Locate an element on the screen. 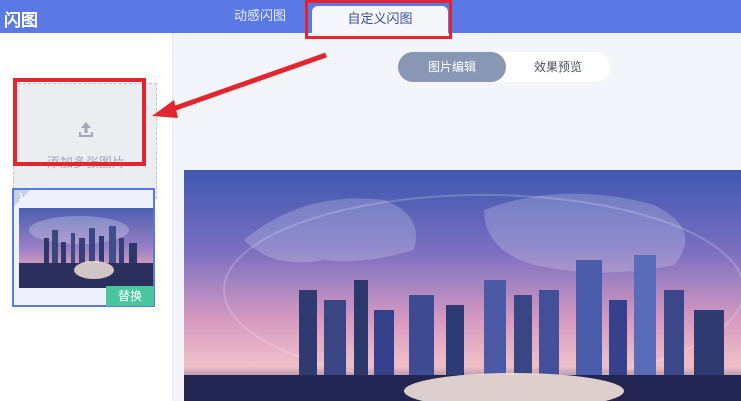 The width and height of the screenshot is (741, 401). image-thumbnail: 1 替换 is located at coordinates (83, 247).